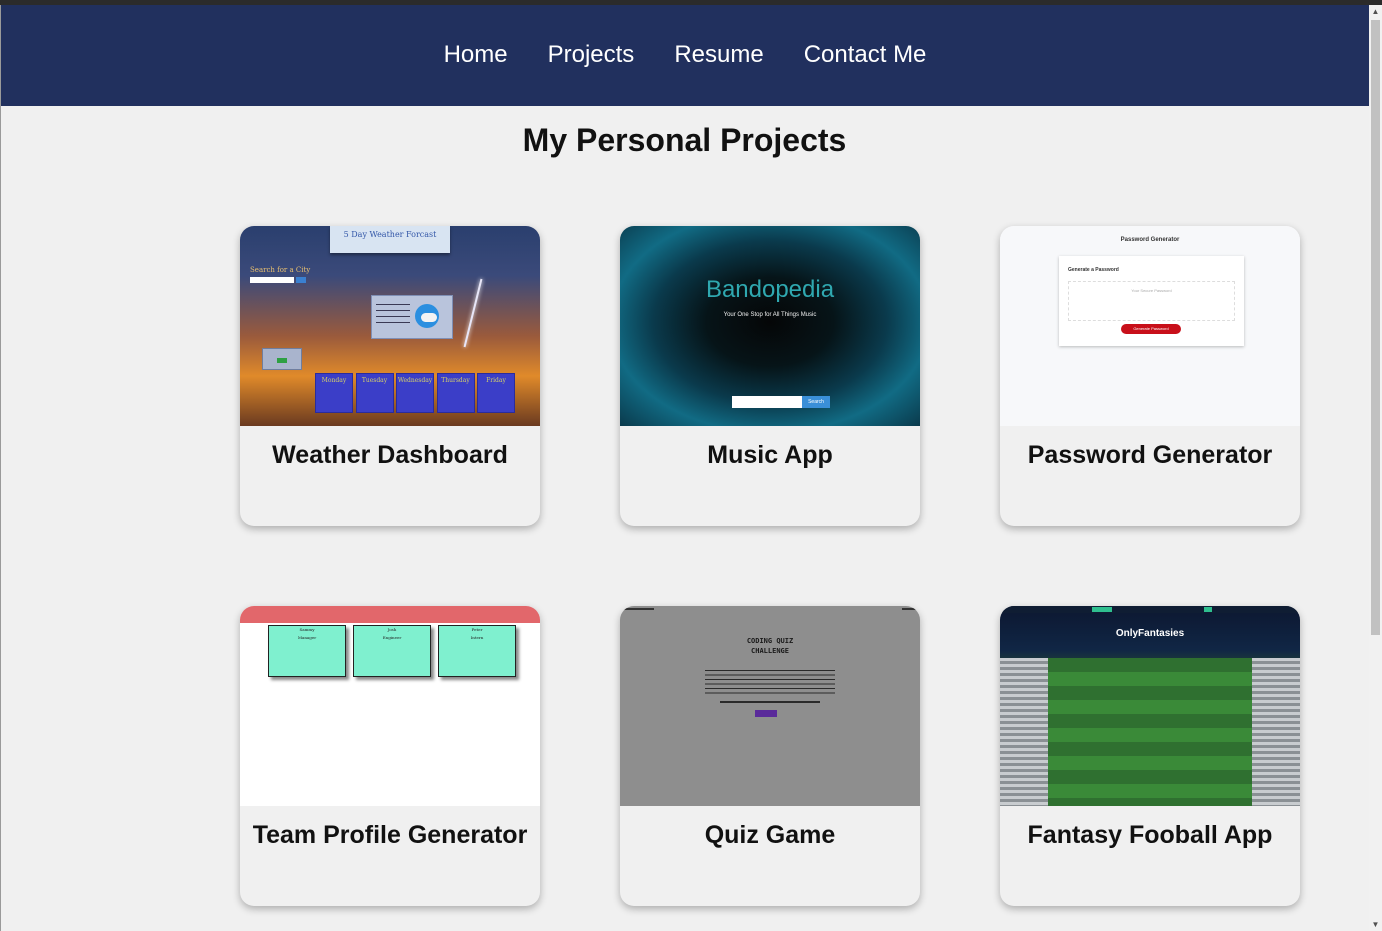  I want to click on thumbnail-app-name: Bandopedia, so click(770, 289).